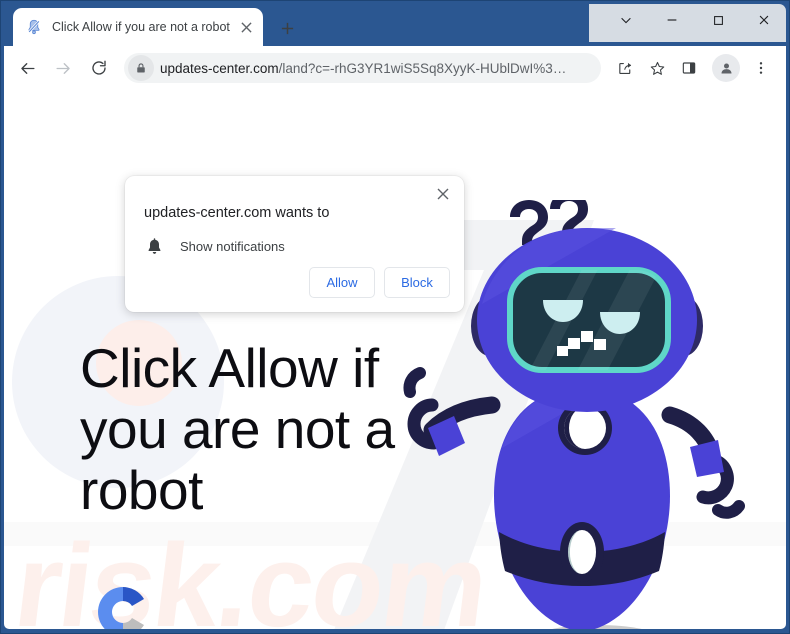 This screenshot has height=634, width=790. I want to click on allow-button: Allow, so click(342, 282).